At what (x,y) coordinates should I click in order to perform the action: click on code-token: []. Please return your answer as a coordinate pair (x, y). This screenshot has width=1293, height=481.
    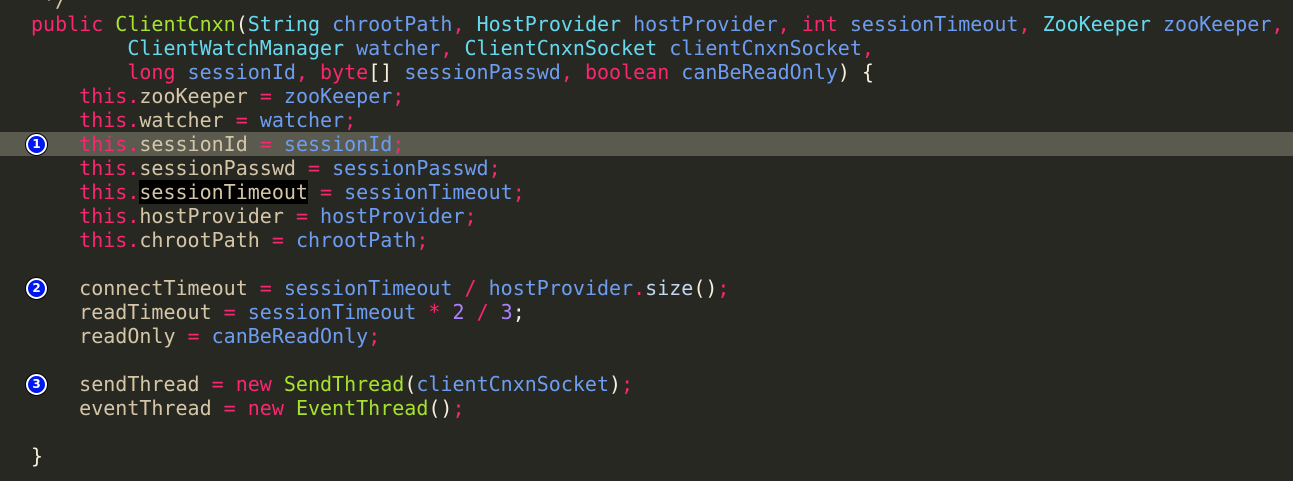
    Looking at the image, I should click on (386, 72).